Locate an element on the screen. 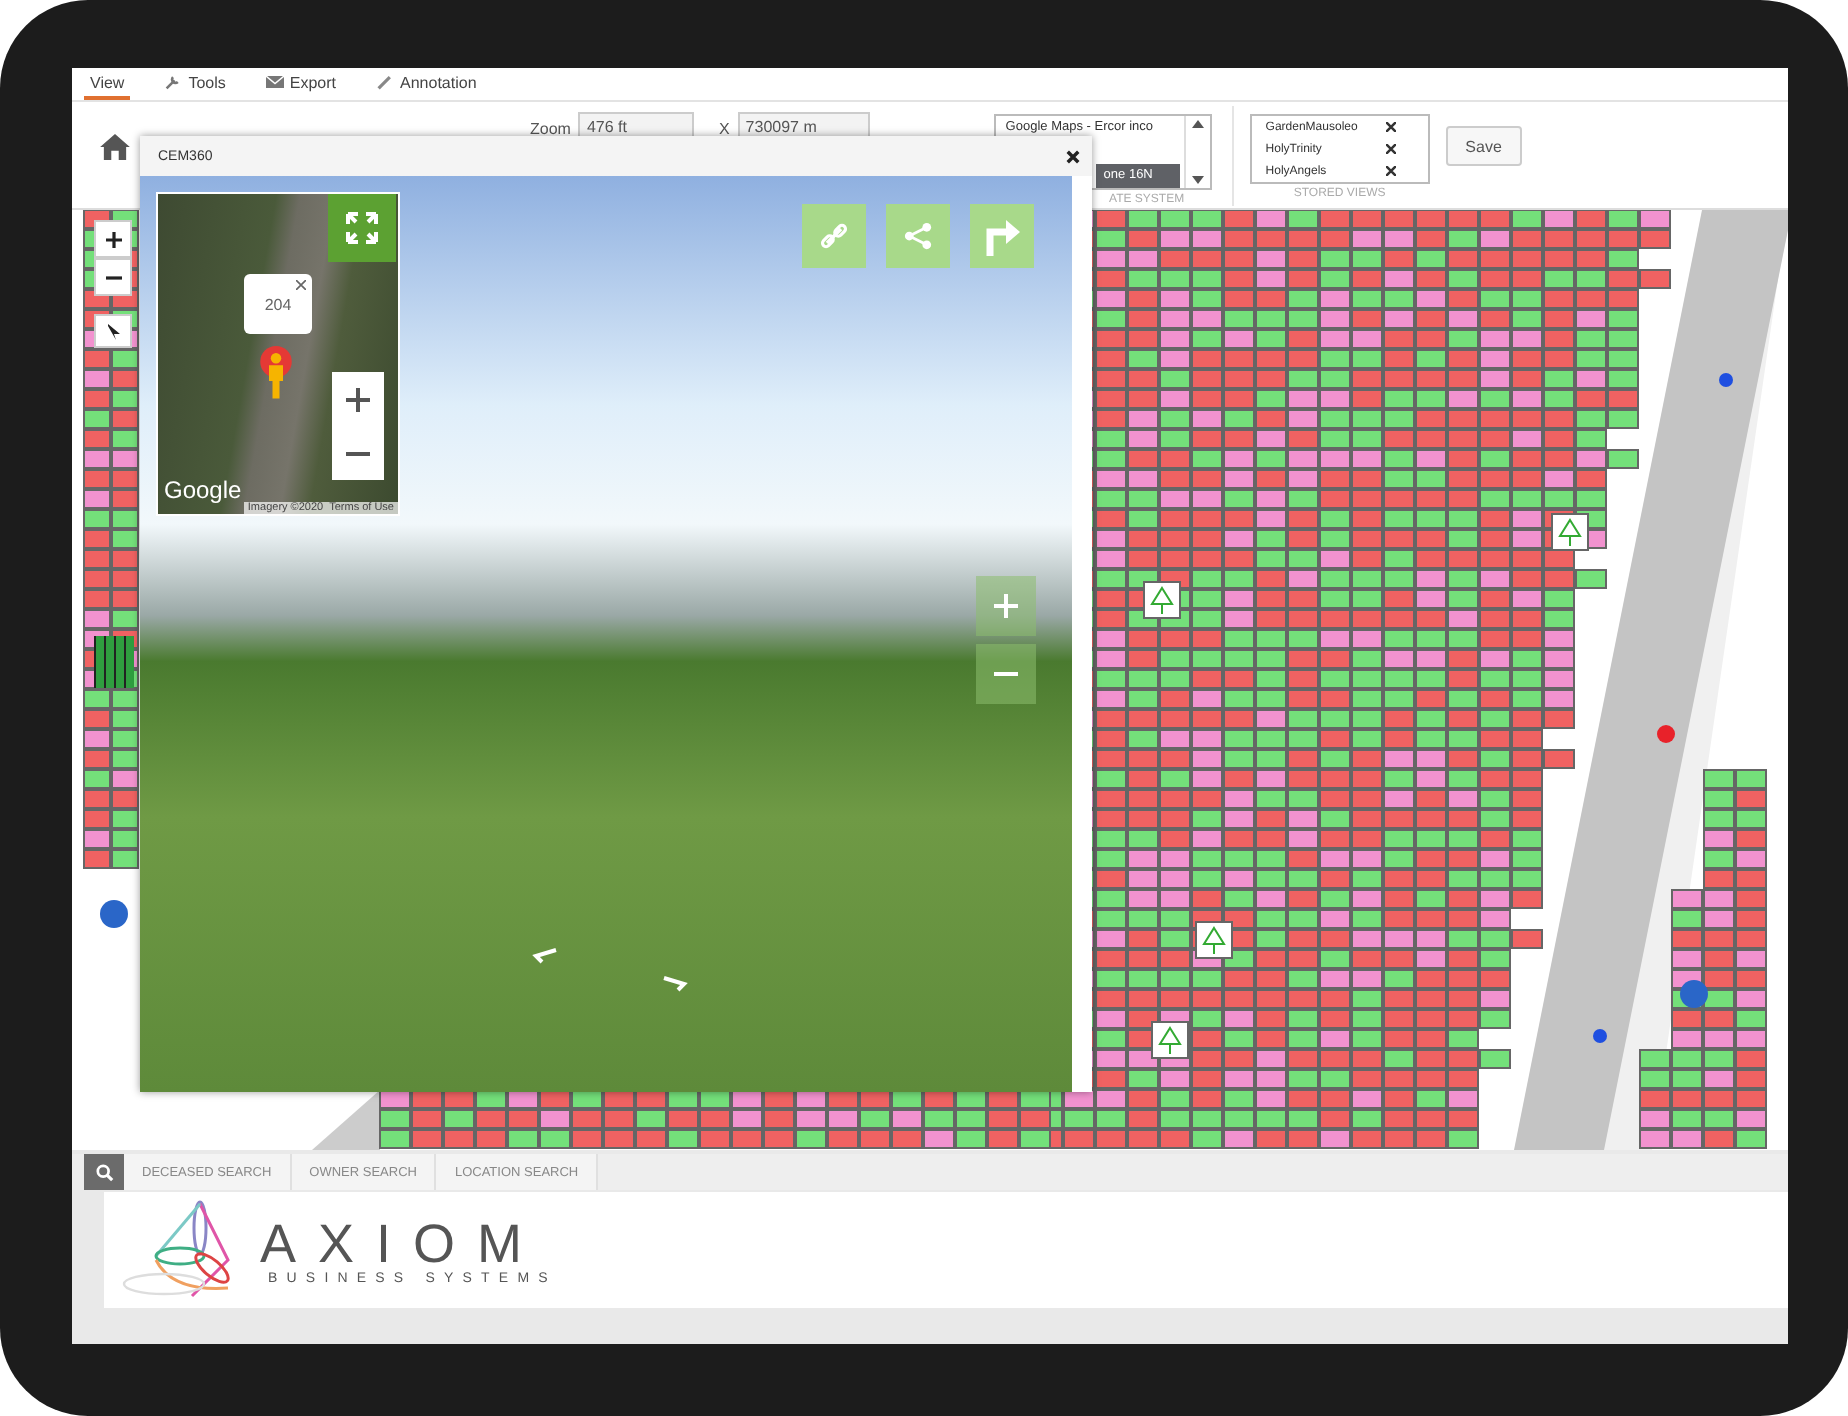 The image size is (1848, 1416). pointer-tool-button is located at coordinates (113, 331).